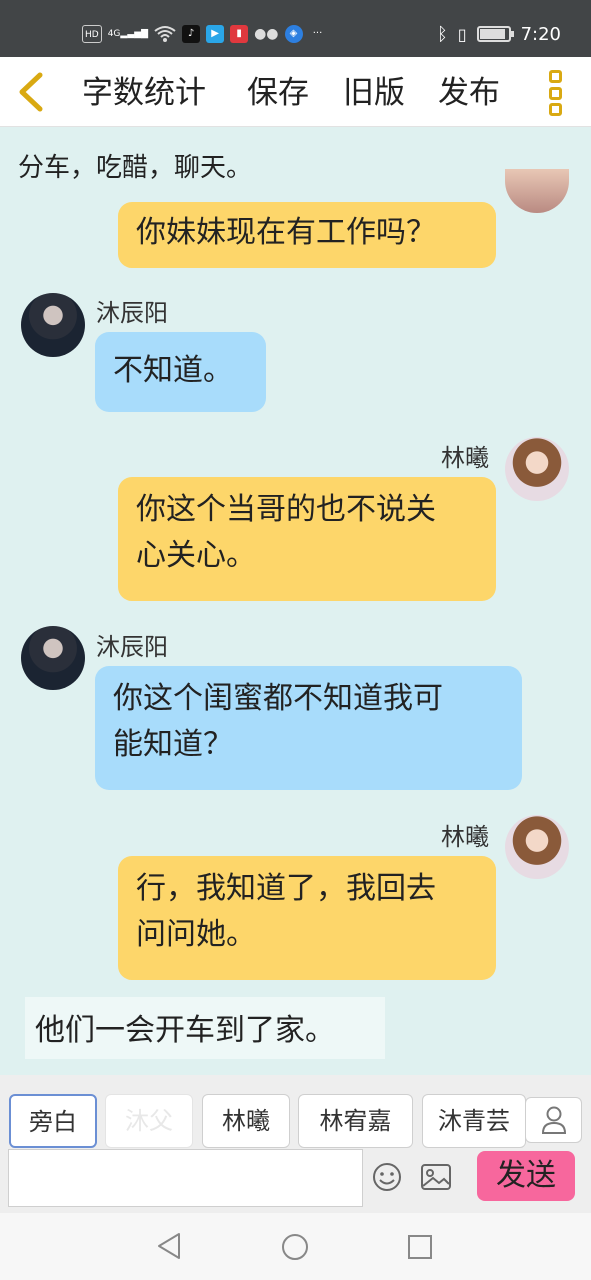  What do you see at coordinates (278, 698) in the screenshot?
I see `message-text-line: 你这个闺蜜都不知道我可` at bounding box center [278, 698].